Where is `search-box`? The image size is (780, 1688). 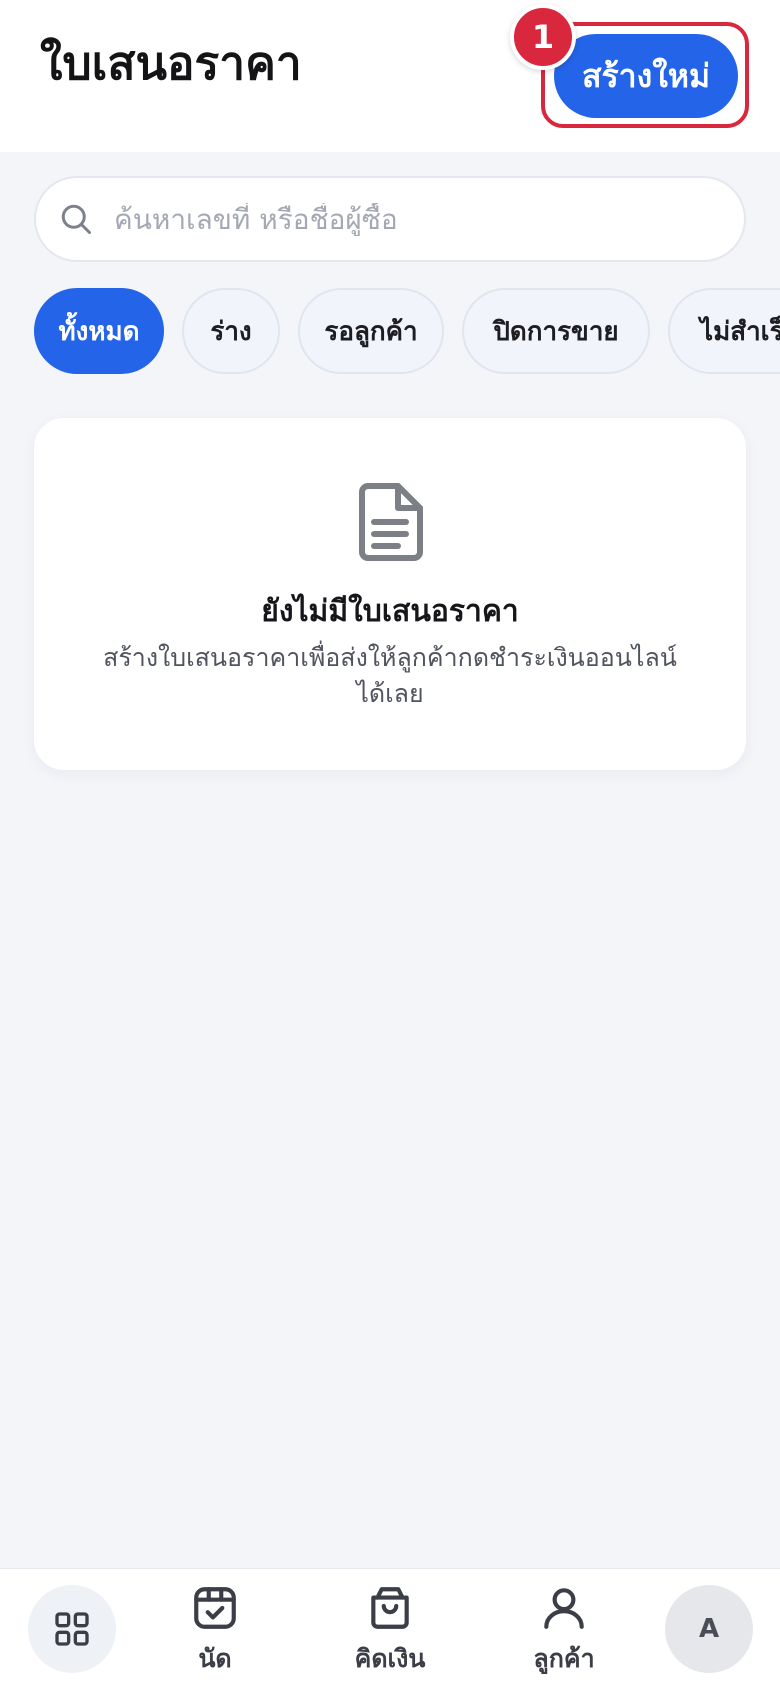 search-box is located at coordinates (390, 219).